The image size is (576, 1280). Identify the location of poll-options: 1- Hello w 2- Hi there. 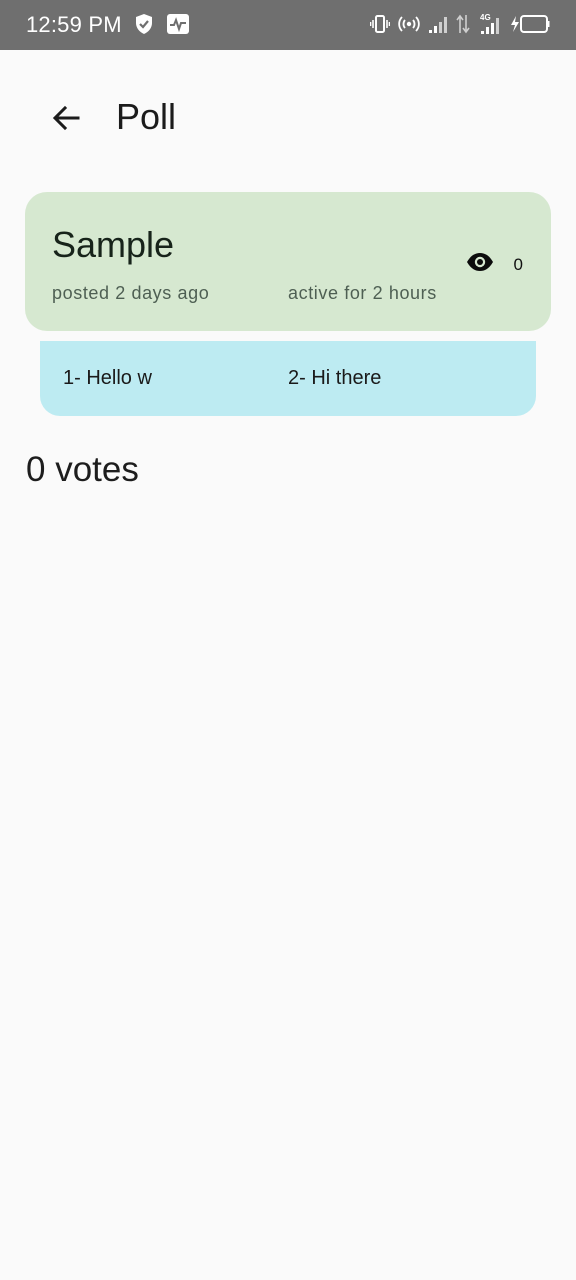
(288, 378).